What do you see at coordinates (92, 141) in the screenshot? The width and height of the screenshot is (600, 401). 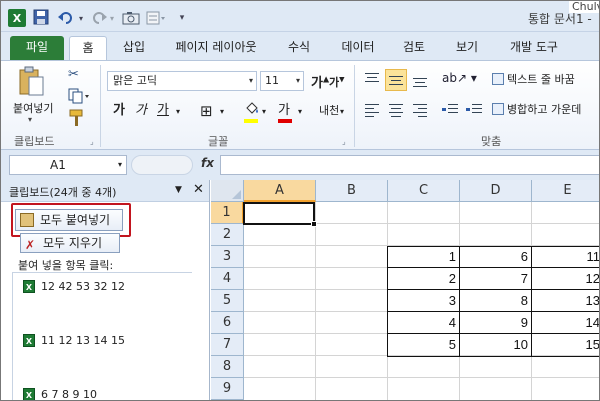 I see `clipboard-dialog-launcher-icon: ⌟` at bounding box center [92, 141].